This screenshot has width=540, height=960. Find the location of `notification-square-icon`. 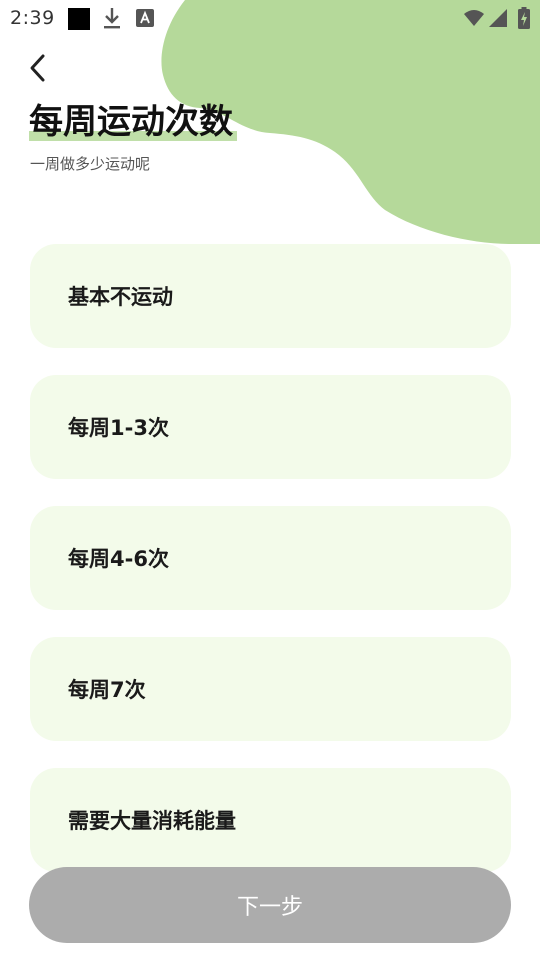

notification-square-icon is located at coordinates (79, 19).